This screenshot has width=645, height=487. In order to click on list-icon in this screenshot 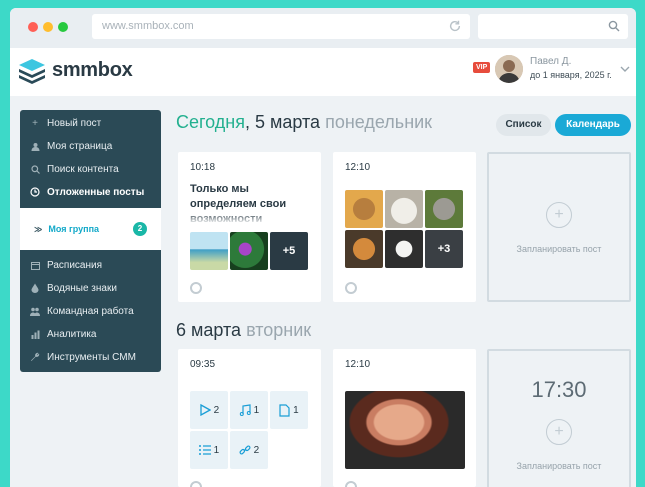, I will do `click(204, 450)`.